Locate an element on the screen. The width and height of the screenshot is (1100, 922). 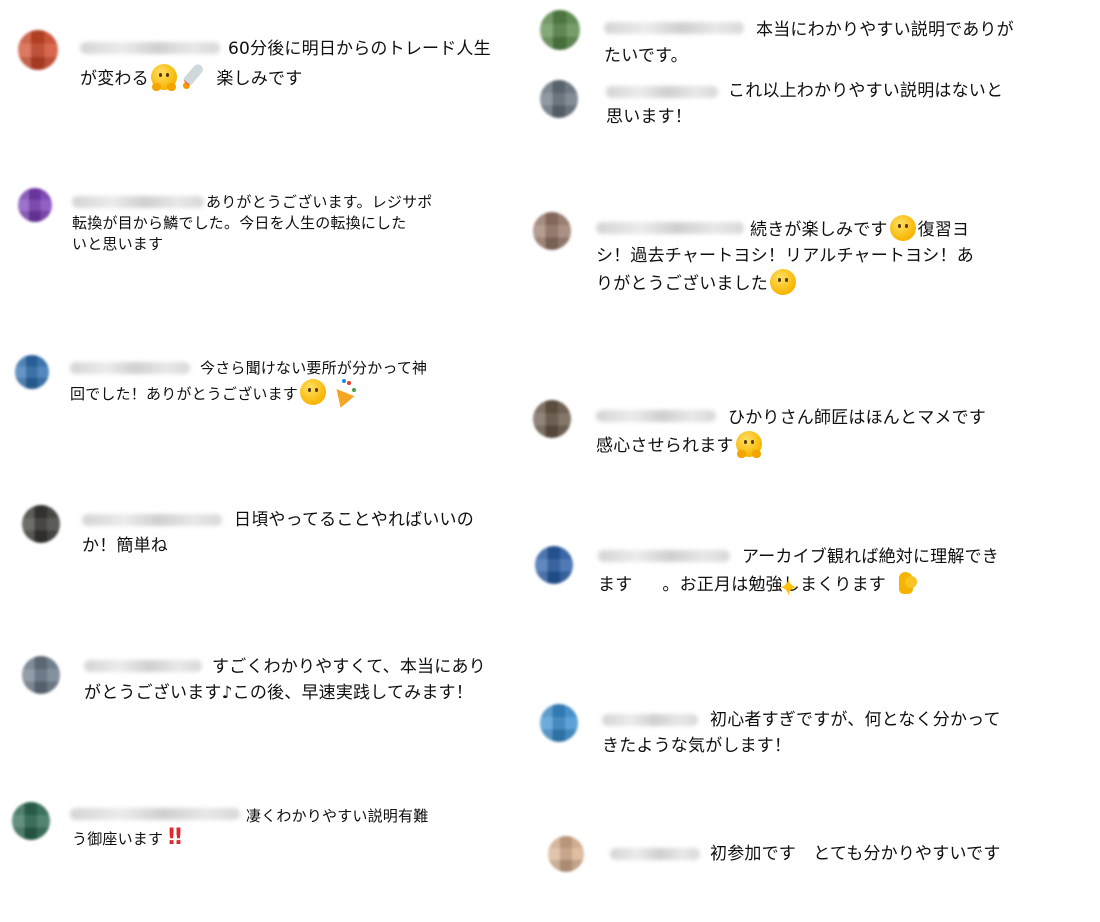
comment-text: 60分後に明日からのトレード人生 が変わる 楽しみです is located at coordinates (285, 65).